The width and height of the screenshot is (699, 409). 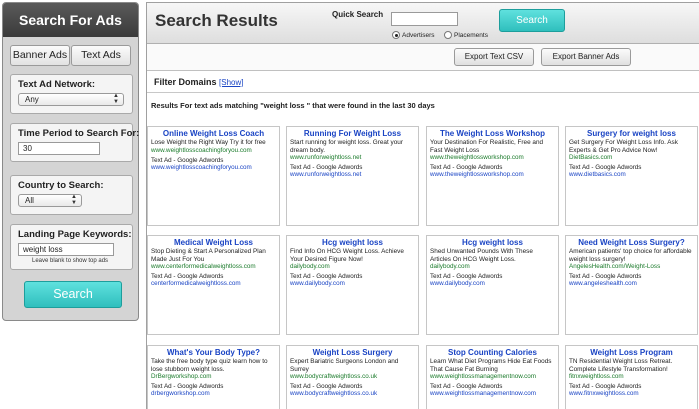 What do you see at coordinates (492, 393) in the screenshot?
I see `ad-link: www.weightlossmanagementnow.com` at bounding box center [492, 393].